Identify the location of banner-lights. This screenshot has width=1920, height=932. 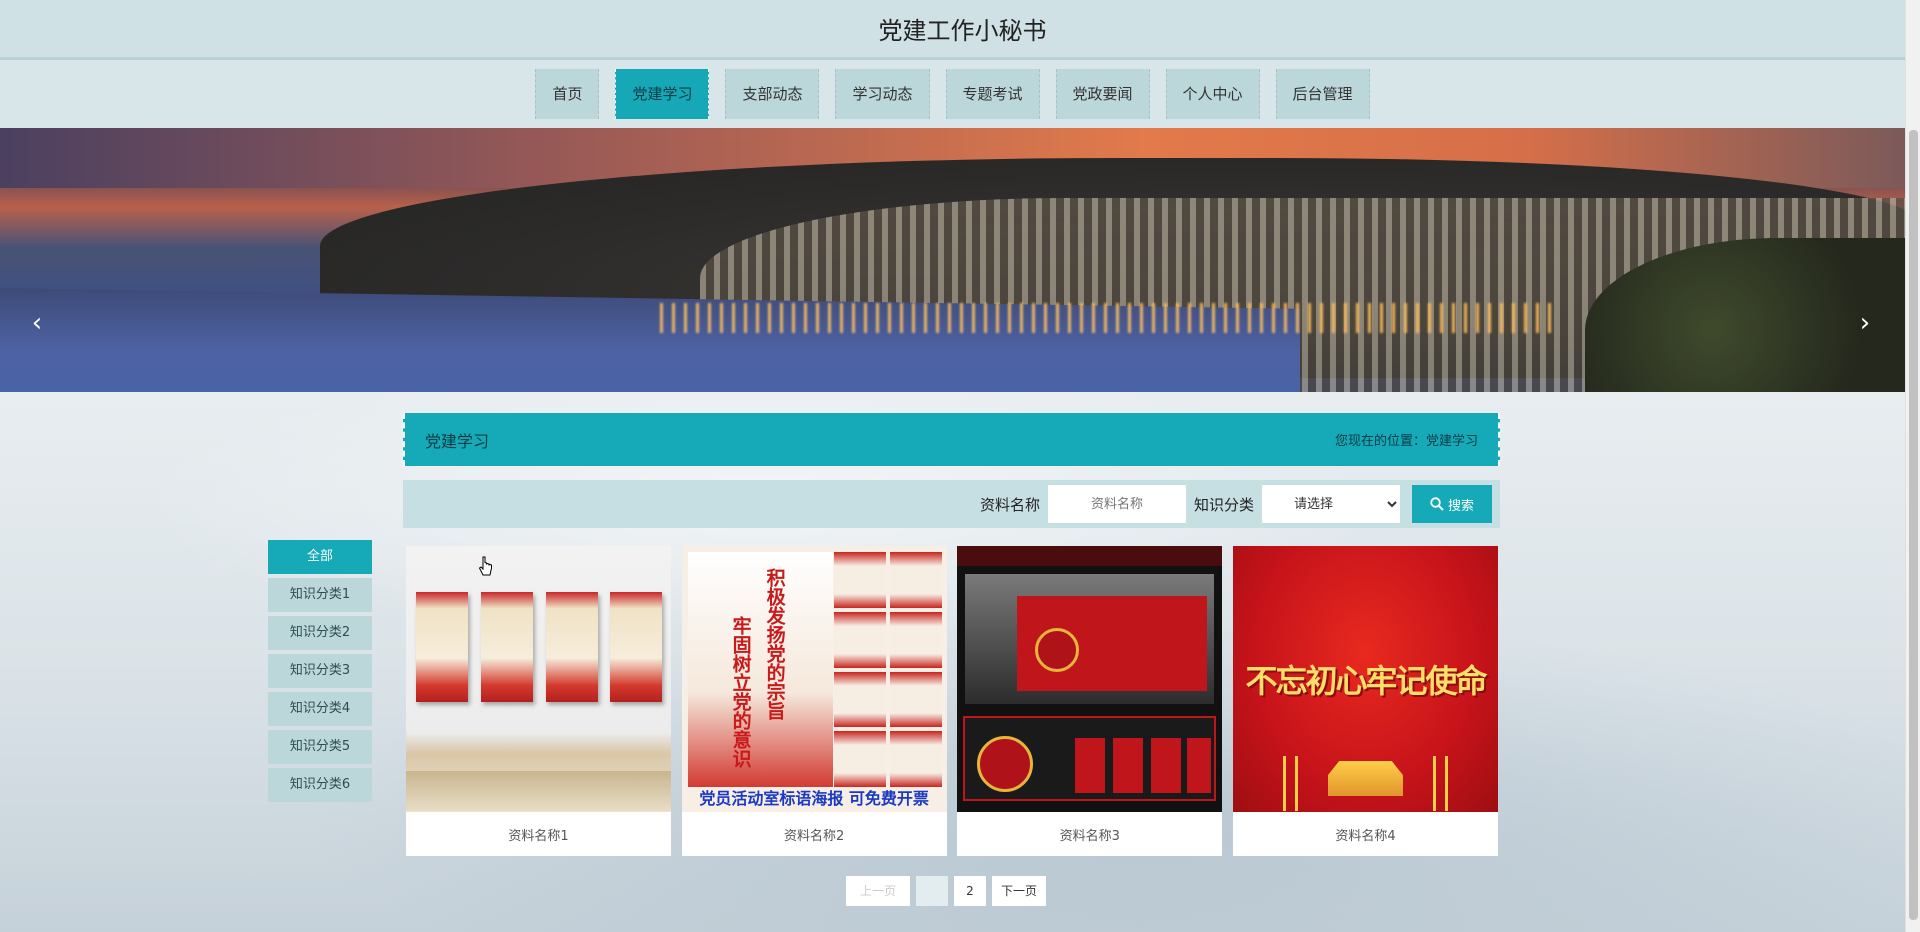
(1110, 318).